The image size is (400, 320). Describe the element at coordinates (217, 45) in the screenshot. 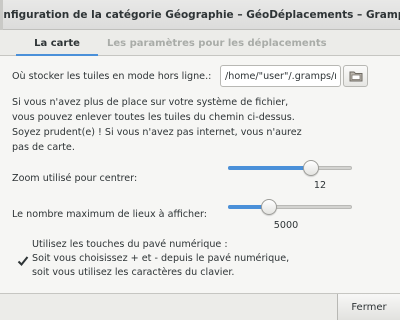

I see `tab-parametres-deplacements: Les paramètres pour les déplacements` at that location.